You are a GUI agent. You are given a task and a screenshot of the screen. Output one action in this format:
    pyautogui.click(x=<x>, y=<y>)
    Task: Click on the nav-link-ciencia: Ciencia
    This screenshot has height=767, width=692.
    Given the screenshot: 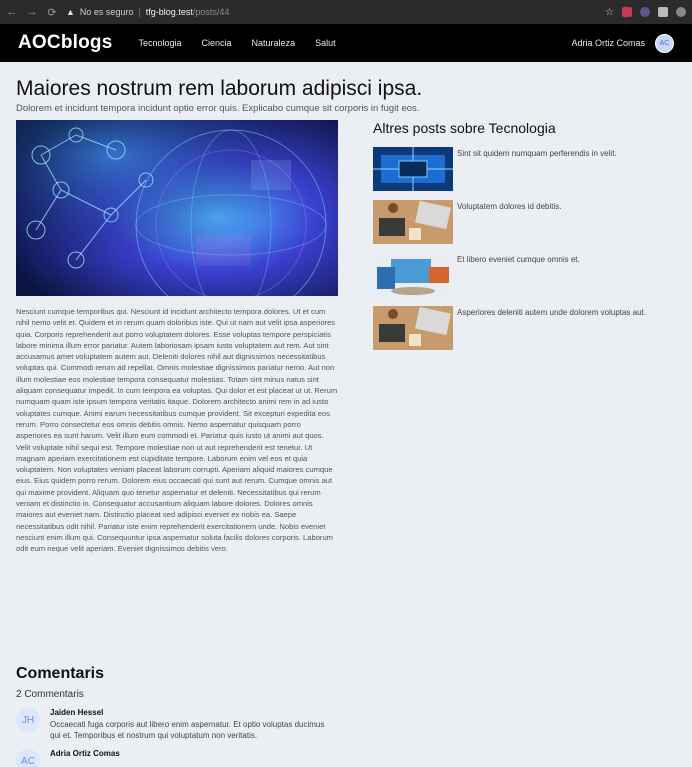 What is the action you would take?
    pyautogui.click(x=217, y=43)
    